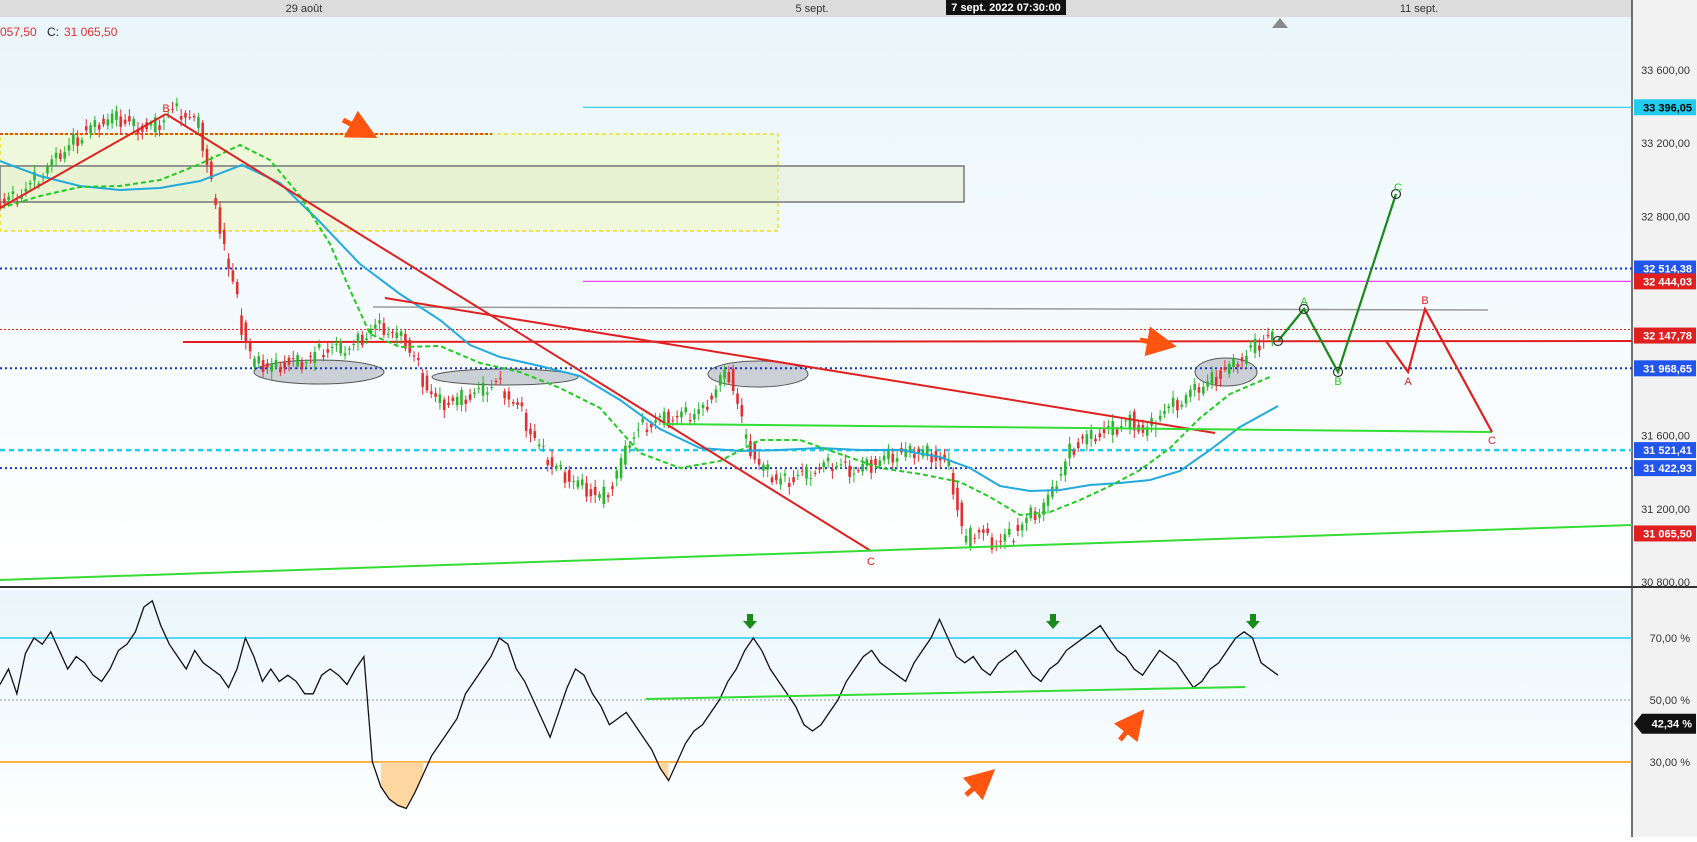 The height and width of the screenshot is (842, 1697). Describe the element at coordinates (1665, 144) in the screenshot. I see `price-tick-label: 33 200,00` at that location.